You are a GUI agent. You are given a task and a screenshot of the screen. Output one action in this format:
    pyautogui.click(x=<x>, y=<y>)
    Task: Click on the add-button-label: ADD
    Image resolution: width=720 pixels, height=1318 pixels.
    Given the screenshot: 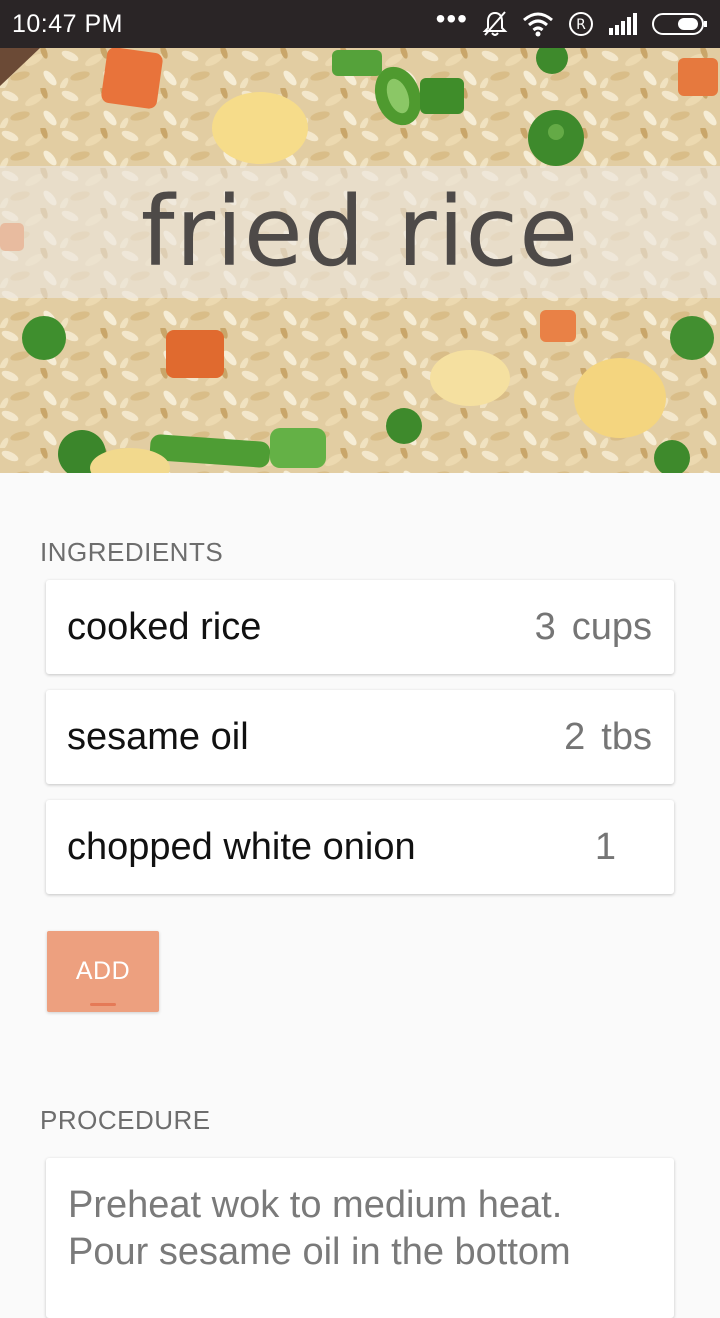 What is the action you would take?
    pyautogui.click(x=103, y=971)
    